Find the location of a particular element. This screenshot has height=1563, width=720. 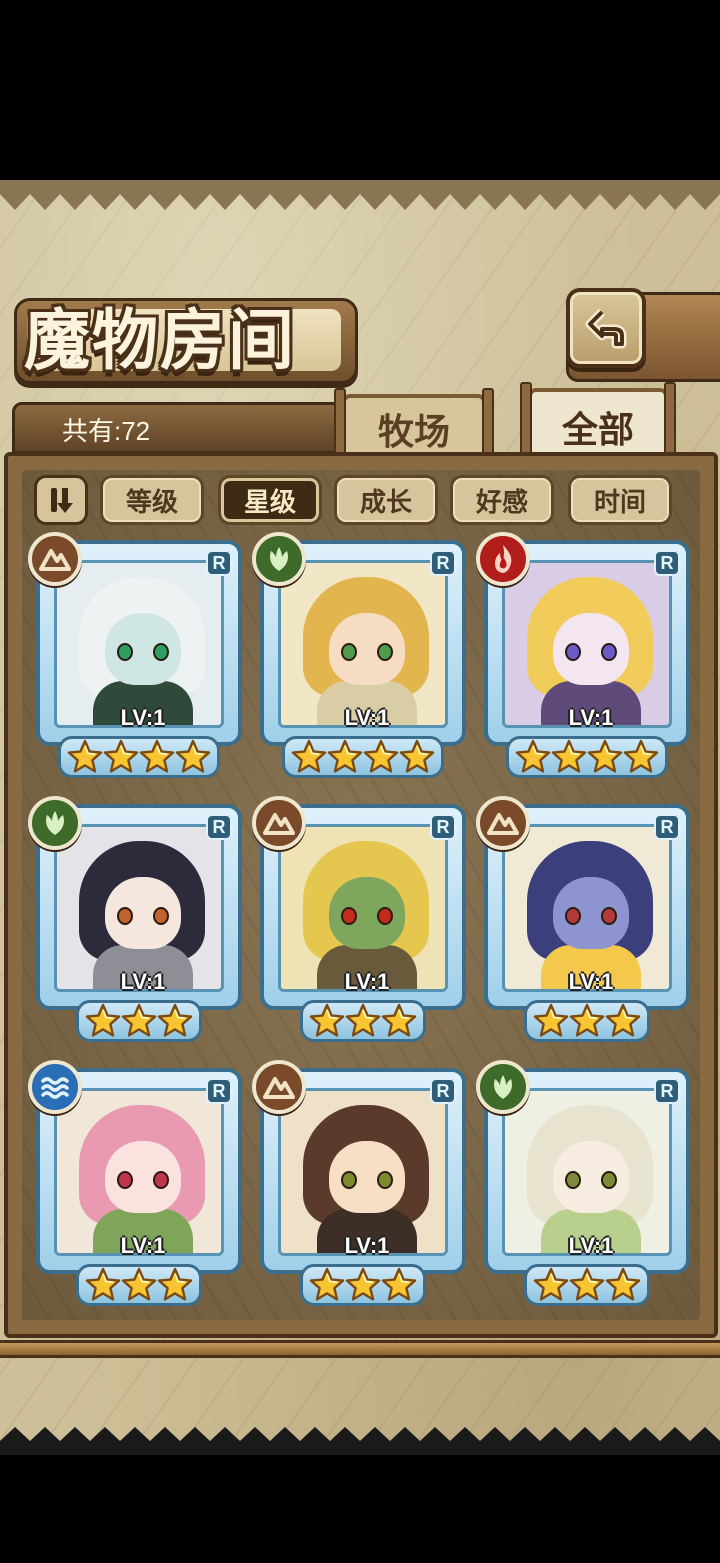

back-button is located at coordinates (606, 328).